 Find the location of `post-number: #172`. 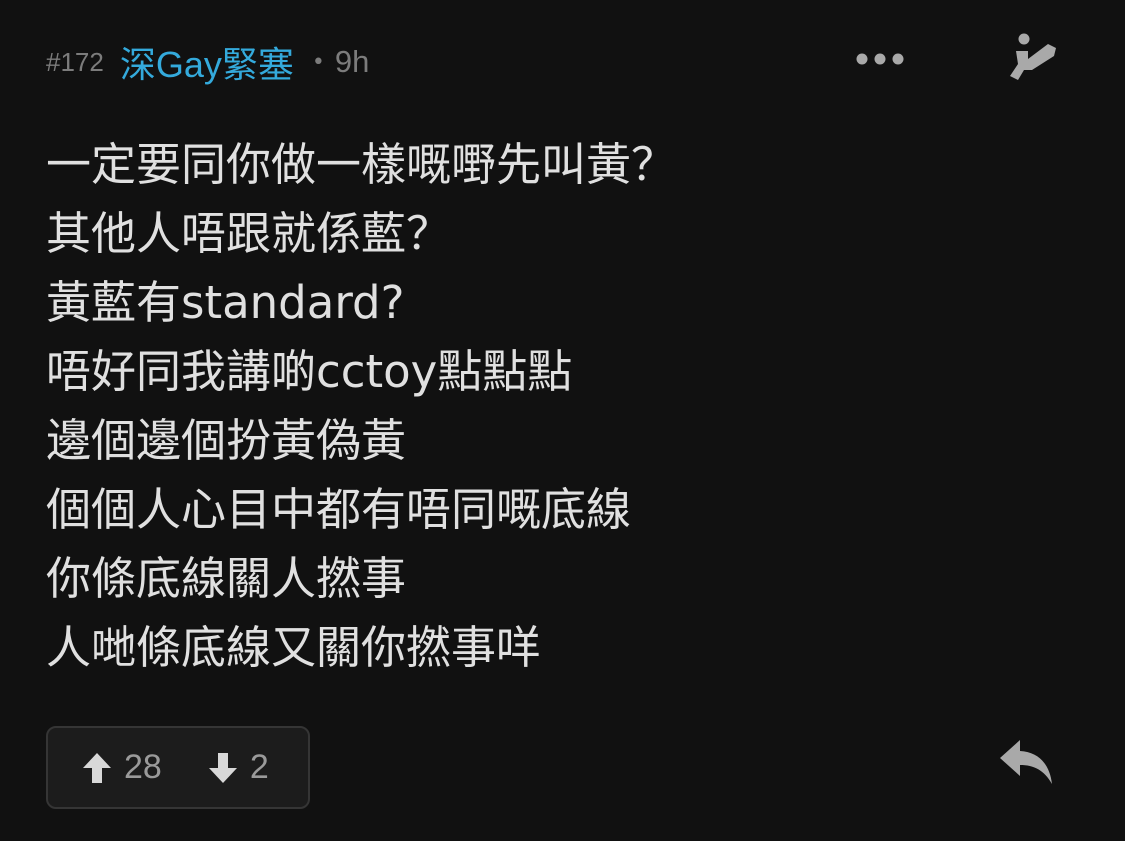

post-number: #172 is located at coordinates (75, 61).